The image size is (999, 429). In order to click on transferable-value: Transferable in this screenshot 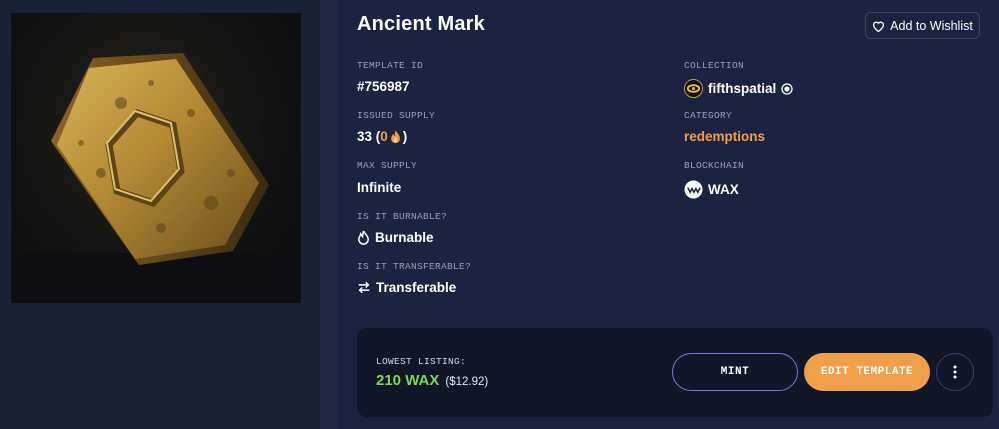, I will do `click(406, 287)`.